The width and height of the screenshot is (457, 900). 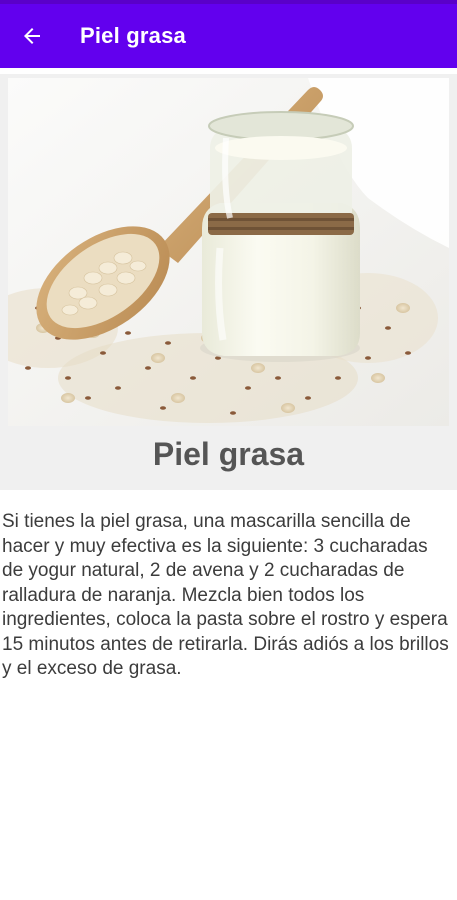 What do you see at coordinates (228, 454) in the screenshot?
I see `article-title: Piel grasa` at bounding box center [228, 454].